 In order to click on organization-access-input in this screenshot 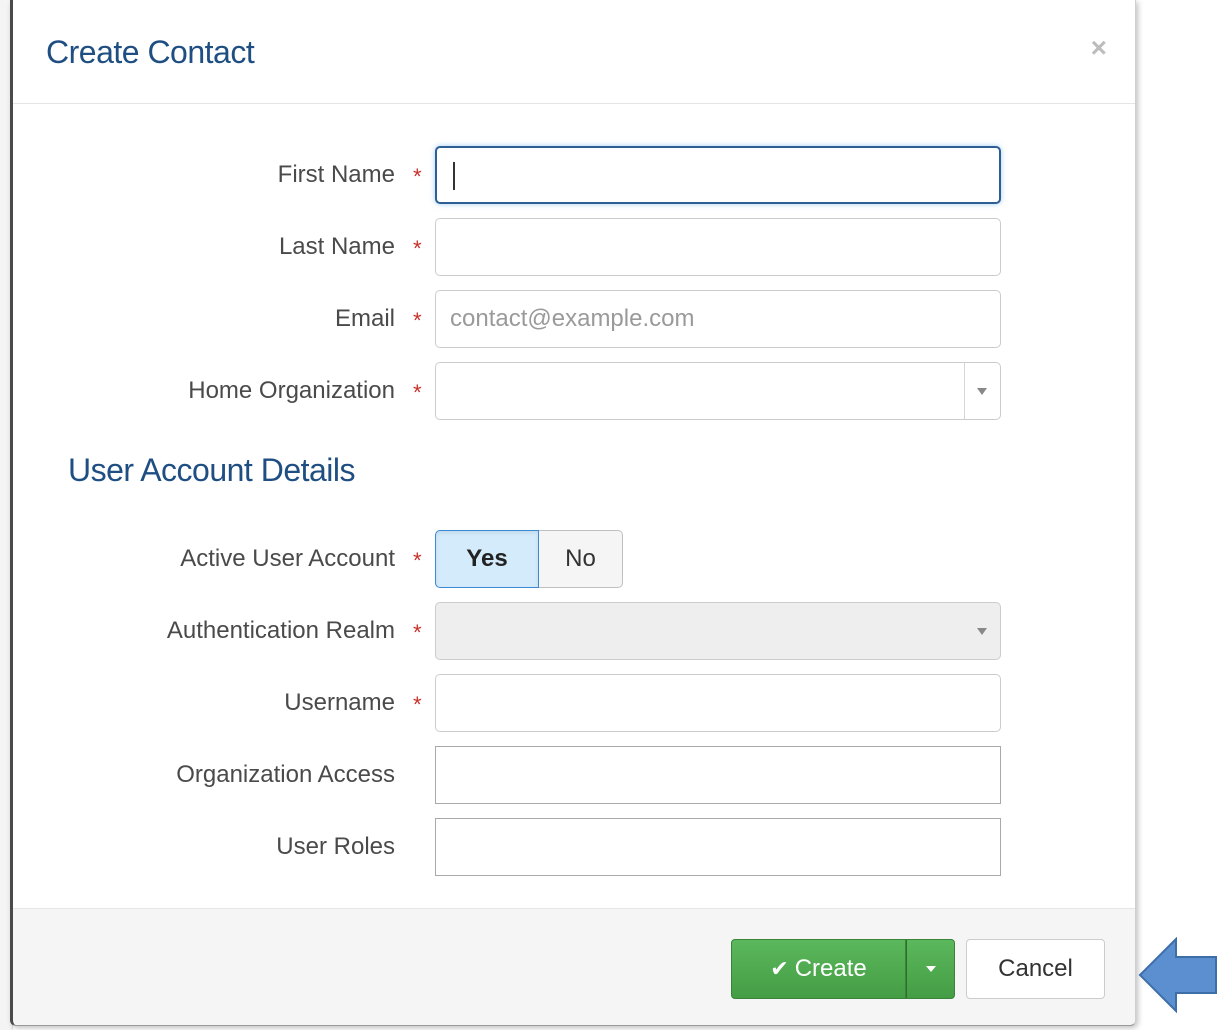, I will do `click(718, 775)`.